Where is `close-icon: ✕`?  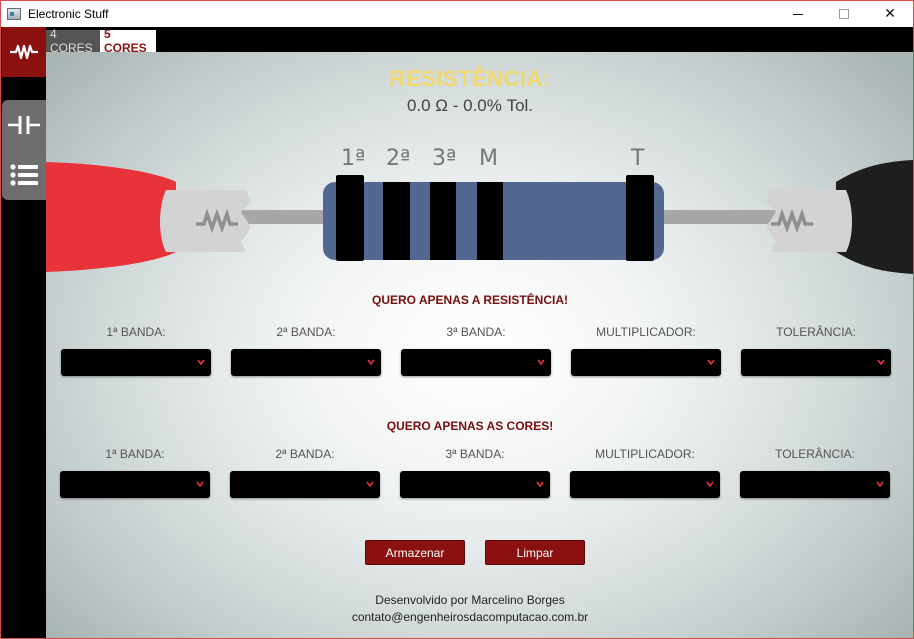 close-icon: ✕ is located at coordinates (890, 14).